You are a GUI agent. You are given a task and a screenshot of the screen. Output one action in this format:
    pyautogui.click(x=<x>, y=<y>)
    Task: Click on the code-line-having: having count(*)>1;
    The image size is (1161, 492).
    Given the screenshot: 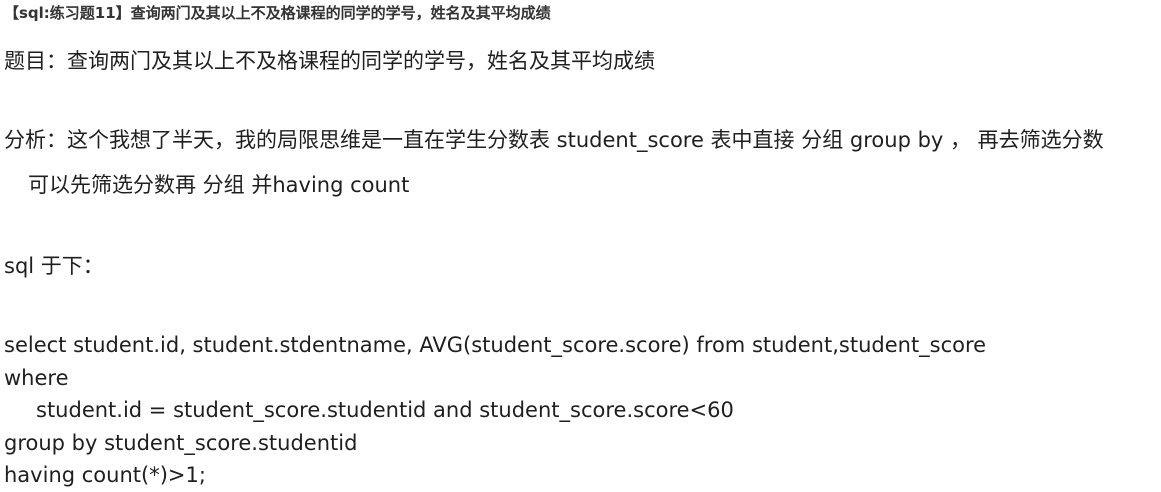 What is the action you would take?
    pyautogui.click(x=105, y=475)
    